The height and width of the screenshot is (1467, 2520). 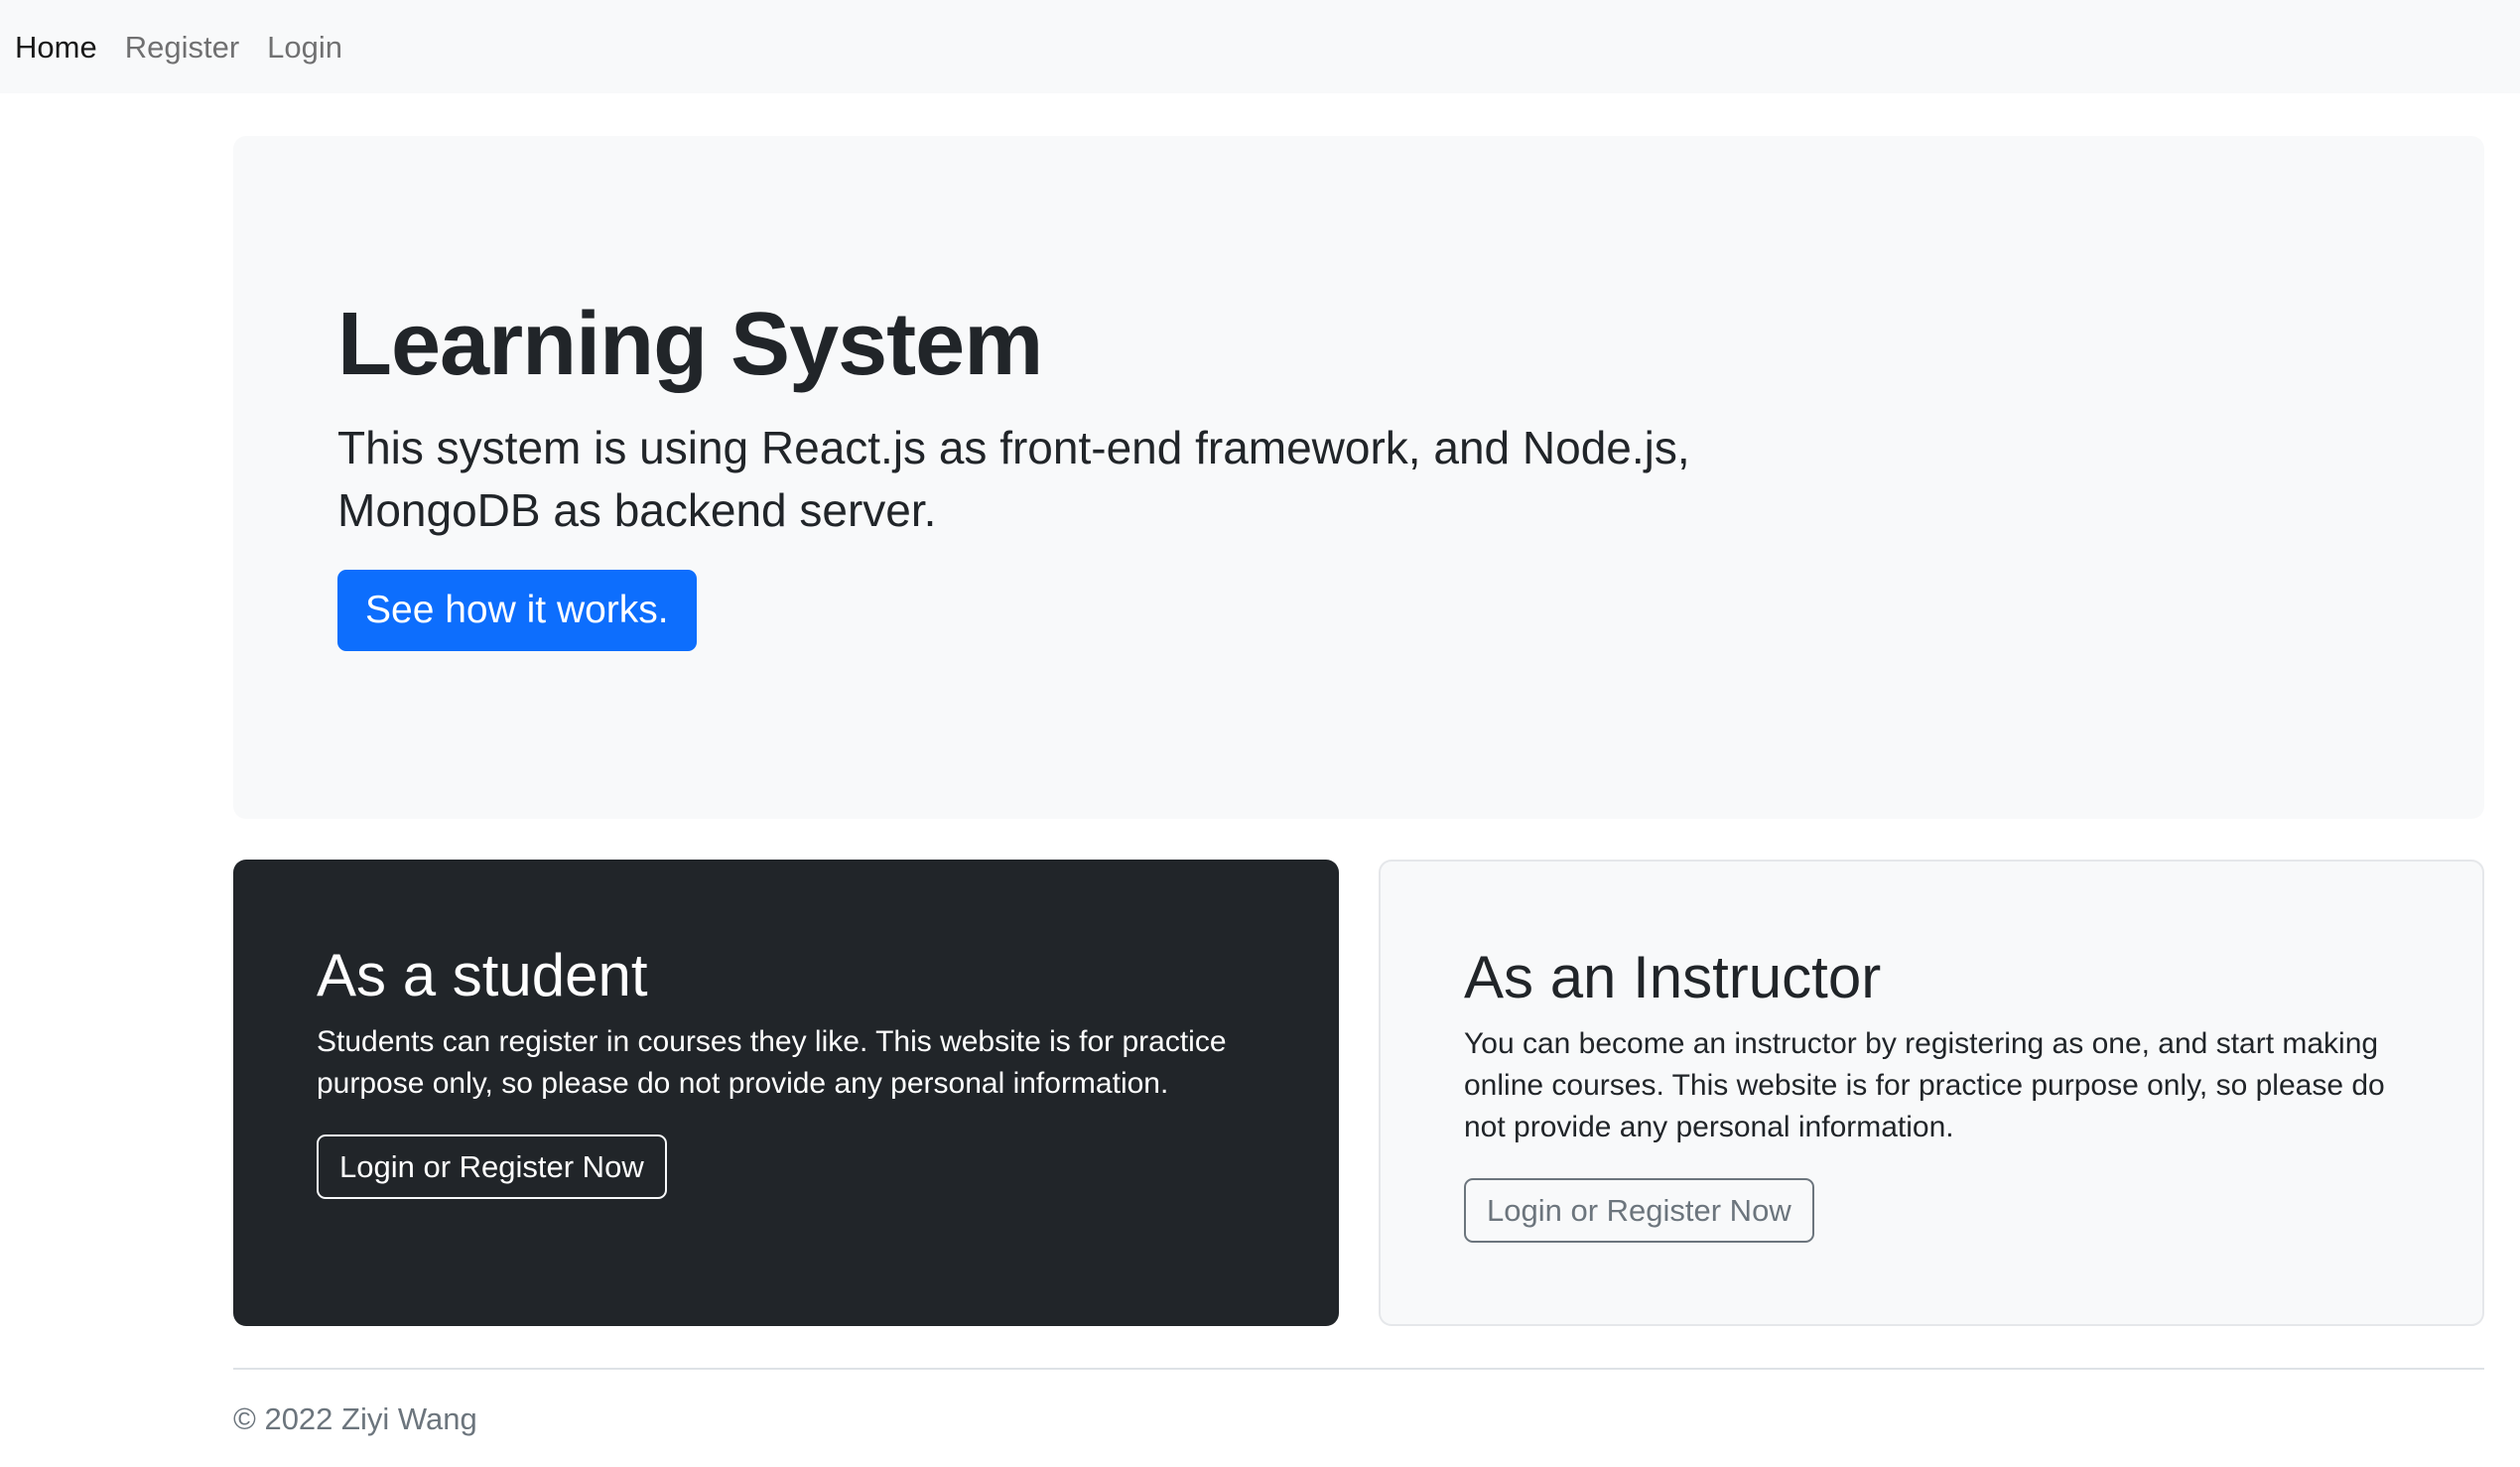 I want to click on instructor-login-register-button: Login or Register Now, so click(x=1639, y=1210).